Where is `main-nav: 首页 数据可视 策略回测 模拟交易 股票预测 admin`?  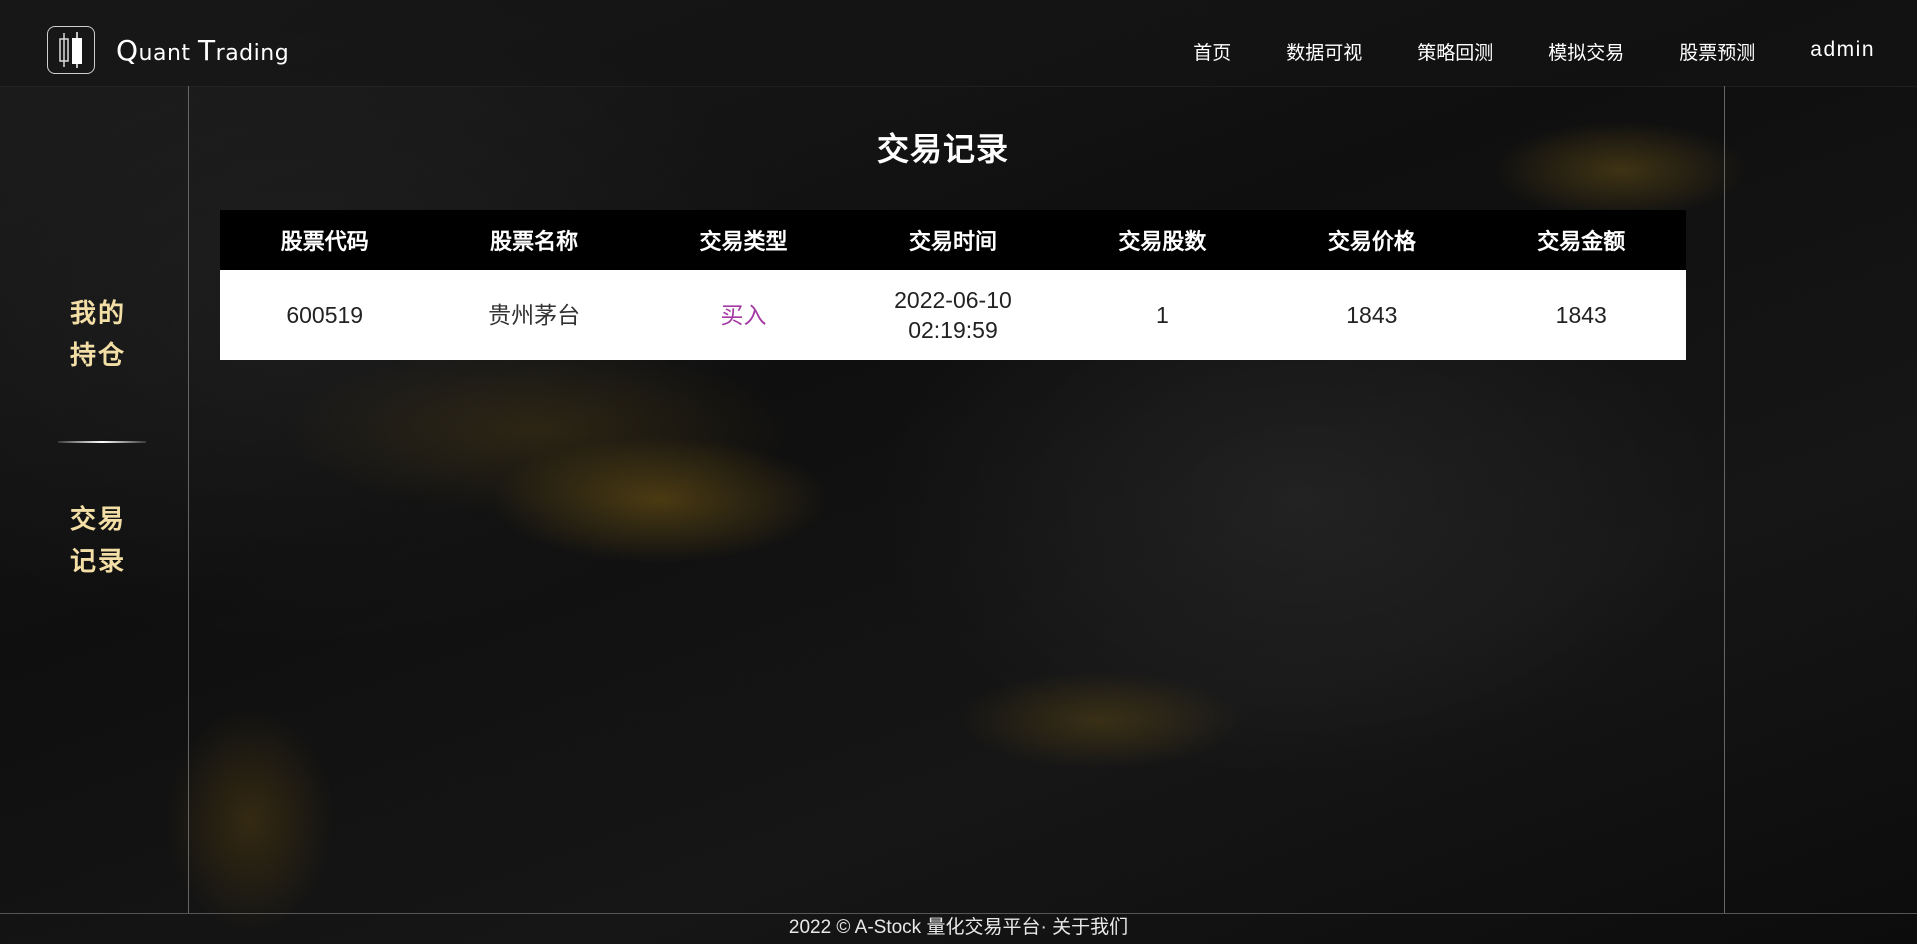 main-nav: 首页 数据可视 策略回测 模拟交易 股票预测 admin is located at coordinates (1506, 51).